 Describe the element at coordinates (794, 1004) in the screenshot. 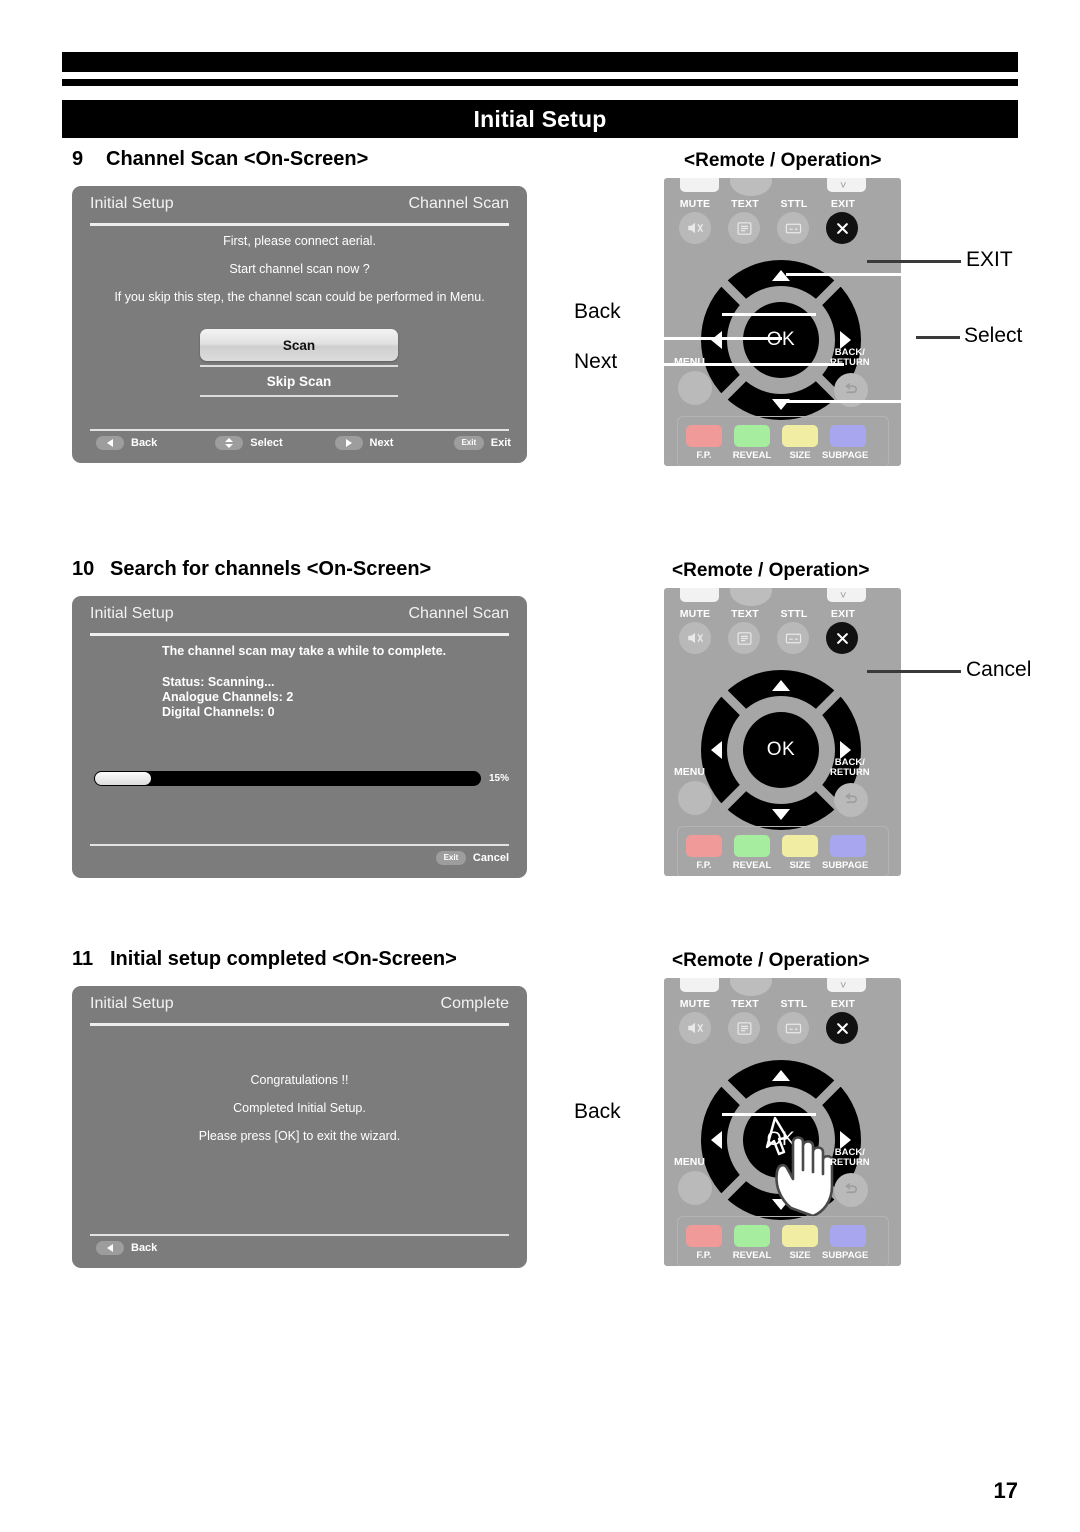

I see `remote-label-sttl: STTL` at that location.